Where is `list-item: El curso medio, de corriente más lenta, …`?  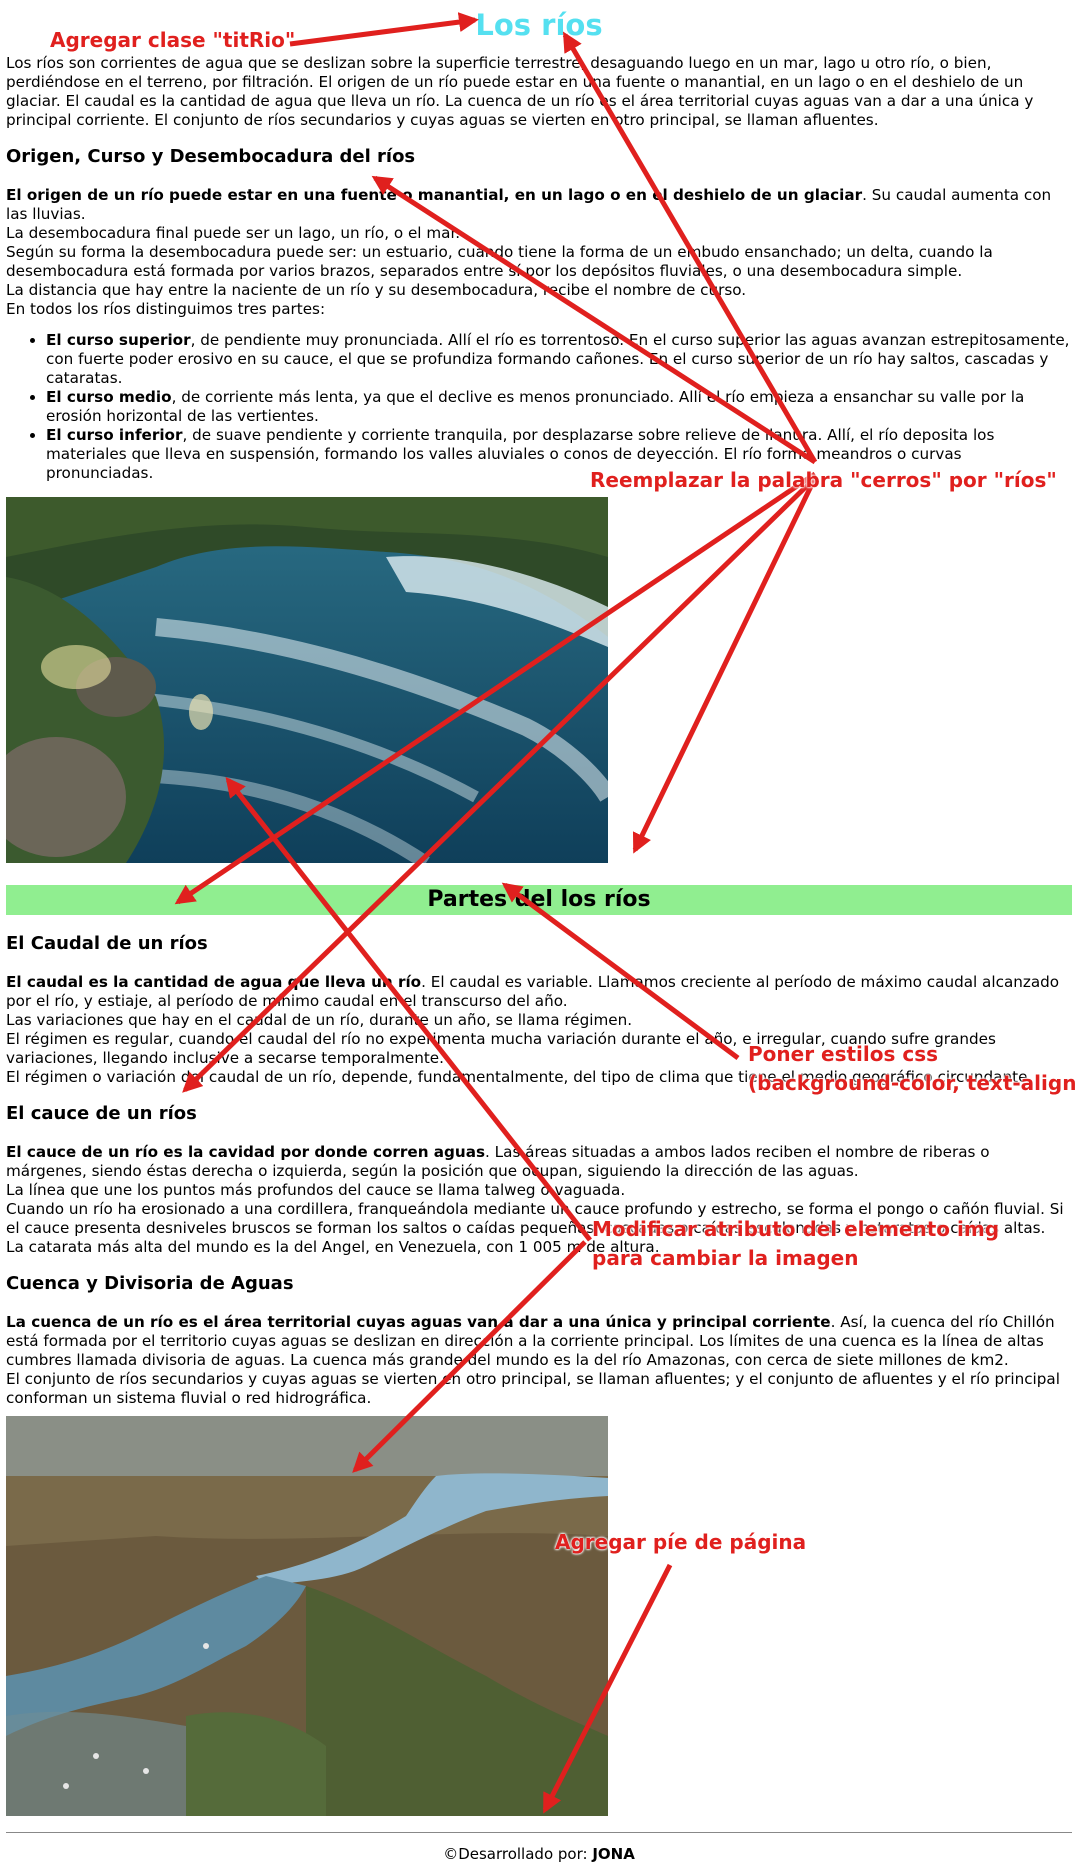
list-item: El curso medio, de corriente más lenta, … is located at coordinates (559, 407).